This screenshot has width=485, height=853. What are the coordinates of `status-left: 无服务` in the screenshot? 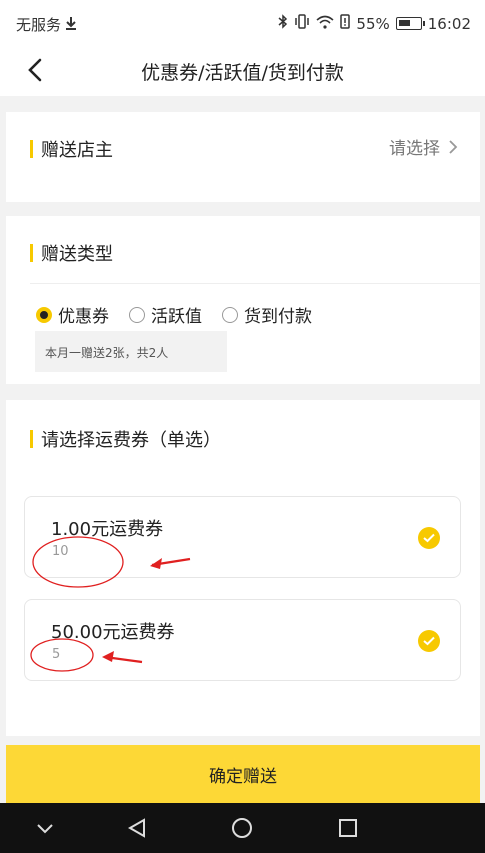 It's located at (46, 24).